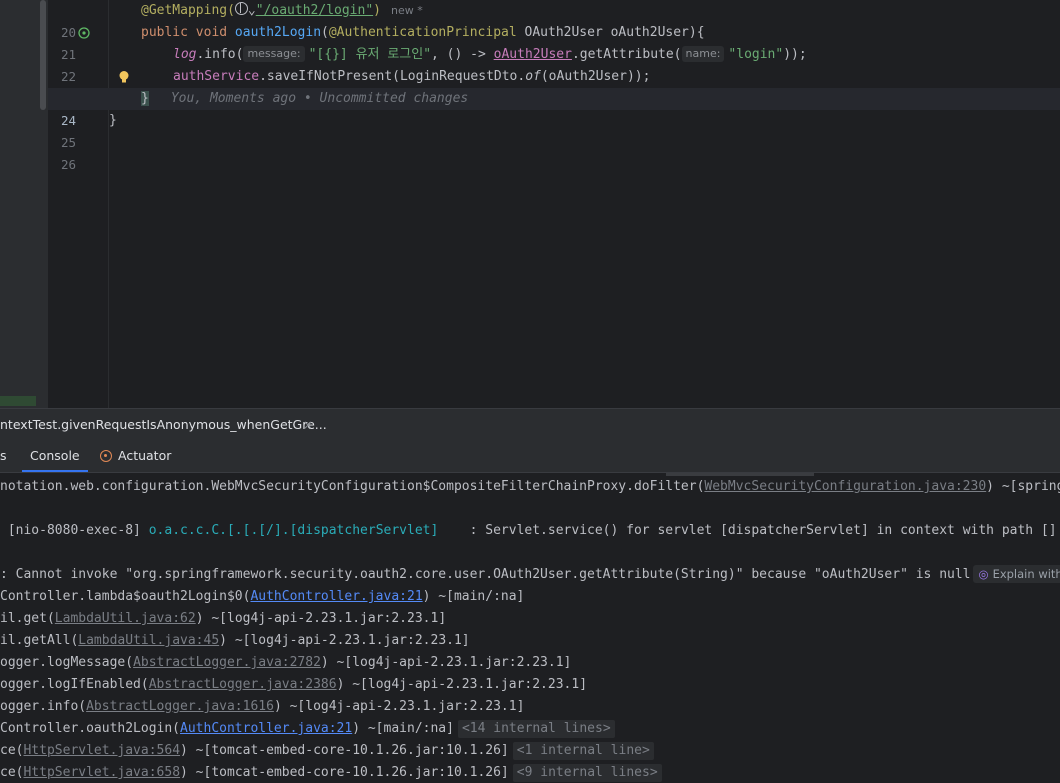 This screenshot has width=1060, height=783. I want to click on code-line: 26, so click(554, 152).